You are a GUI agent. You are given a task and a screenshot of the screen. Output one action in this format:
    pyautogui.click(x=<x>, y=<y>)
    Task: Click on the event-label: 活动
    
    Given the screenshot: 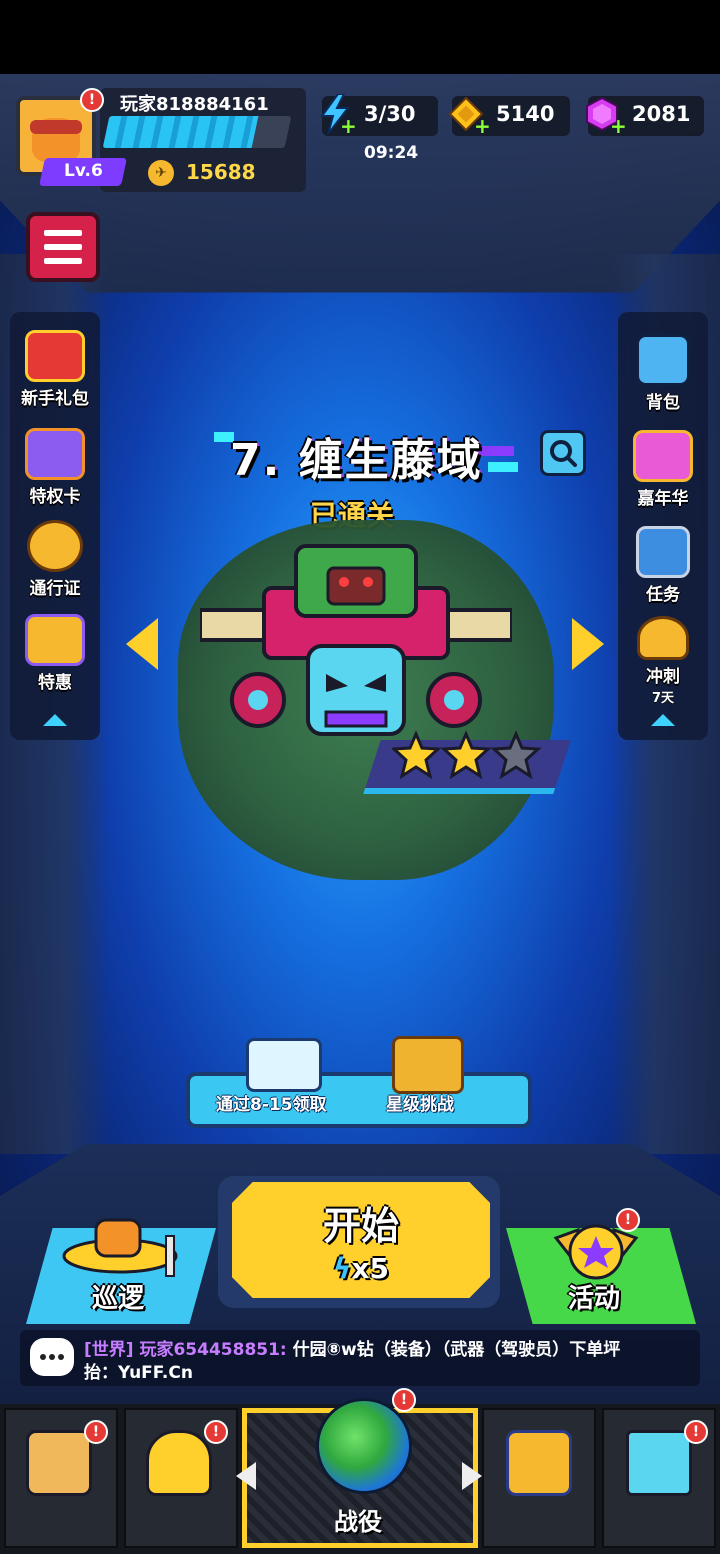 What is the action you would take?
    pyautogui.click(x=594, y=1299)
    